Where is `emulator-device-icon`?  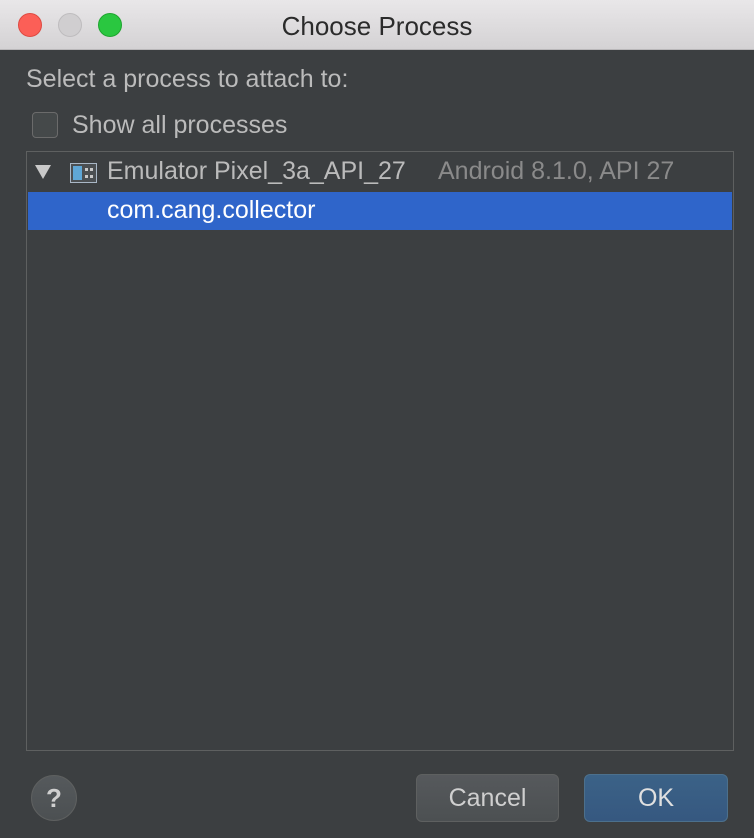
emulator-device-icon is located at coordinates (83, 173).